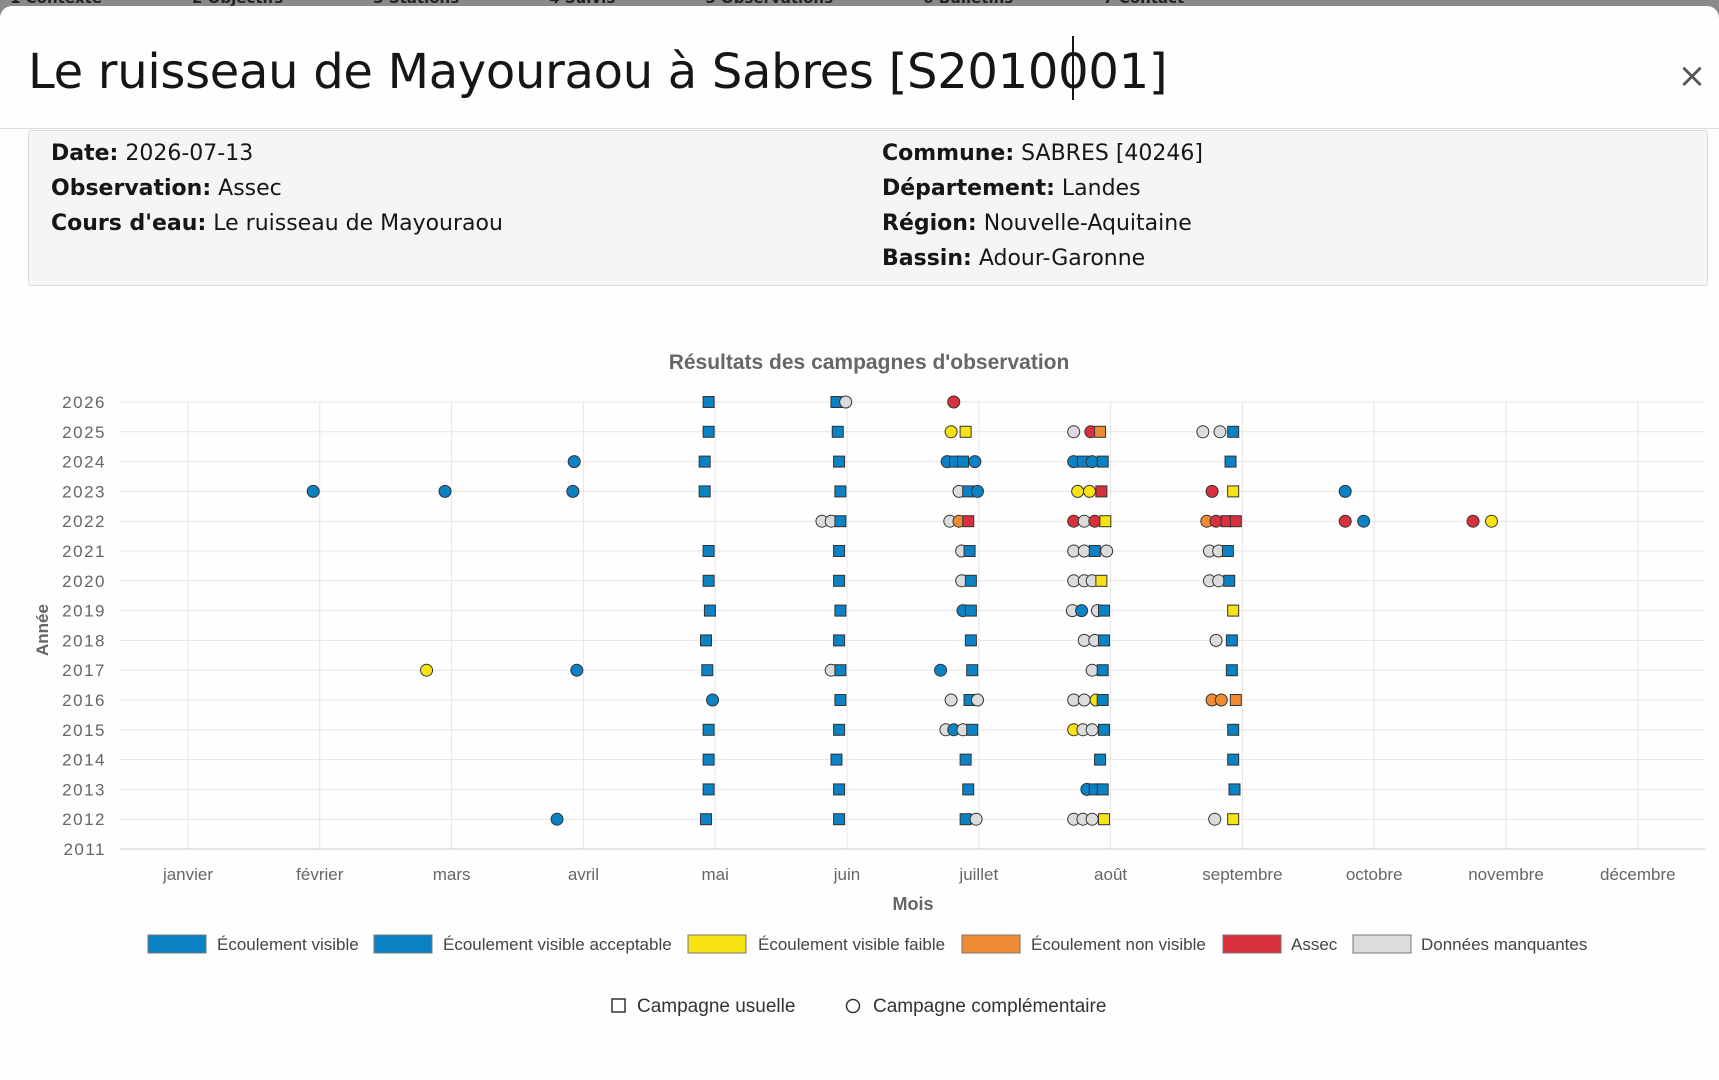 The height and width of the screenshot is (1080, 1719). I want to click on y-tick-label: 2014, so click(84, 760).